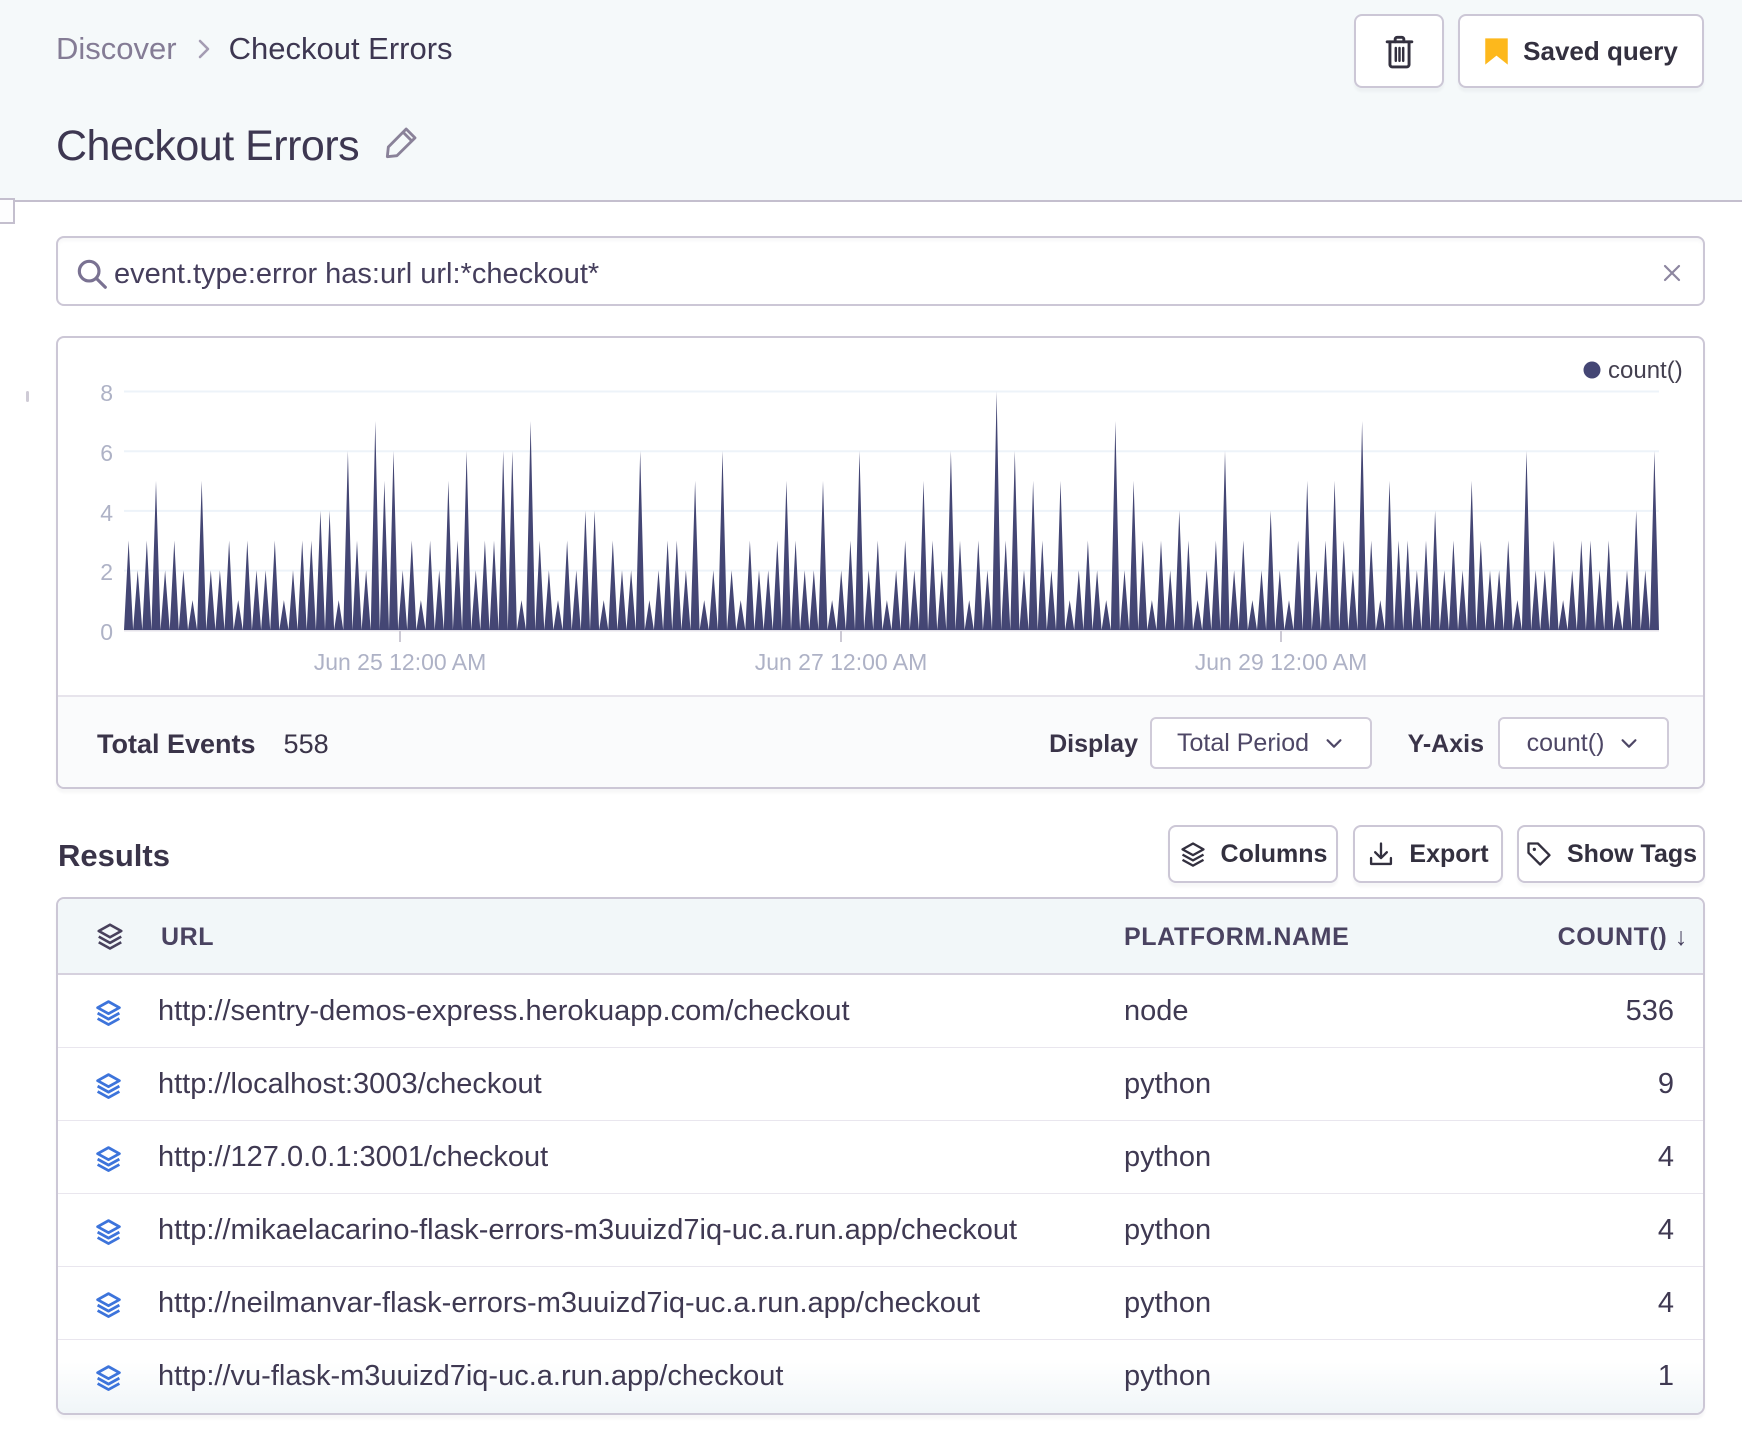 This screenshot has width=1742, height=1430. What do you see at coordinates (106, 453) in the screenshot?
I see `svg-text: 6` at bounding box center [106, 453].